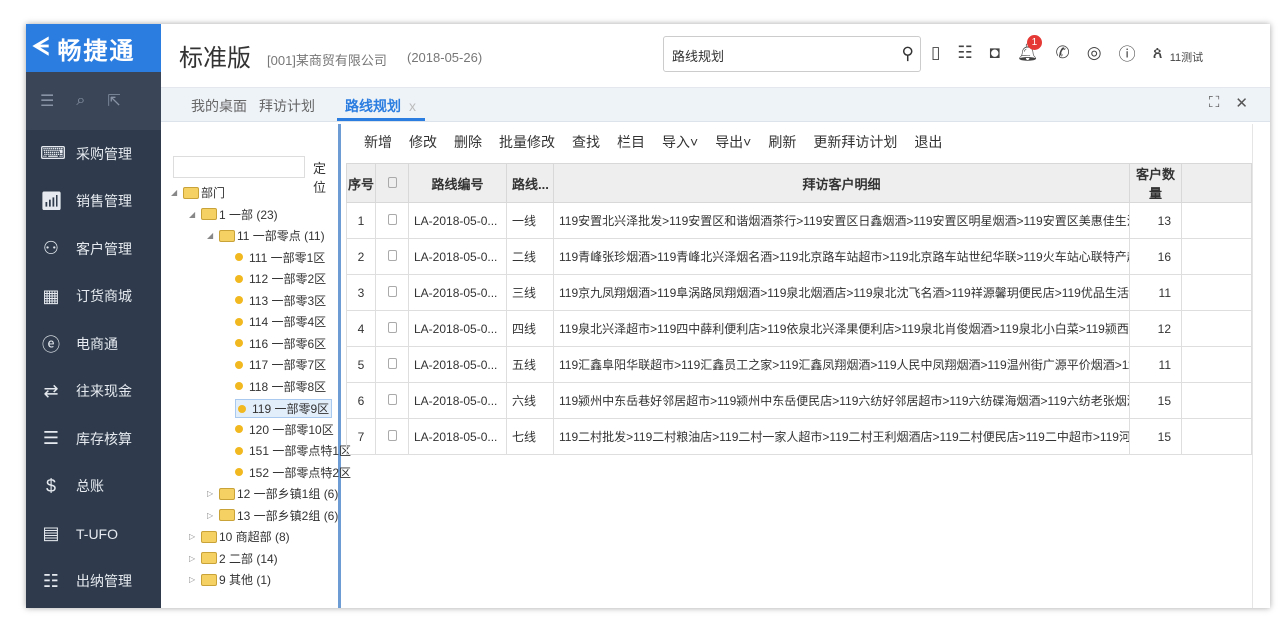  Describe the element at coordinates (93, 344) in the screenshot. I see `sidebar-item-4: ⓔ 电商通` at that location.